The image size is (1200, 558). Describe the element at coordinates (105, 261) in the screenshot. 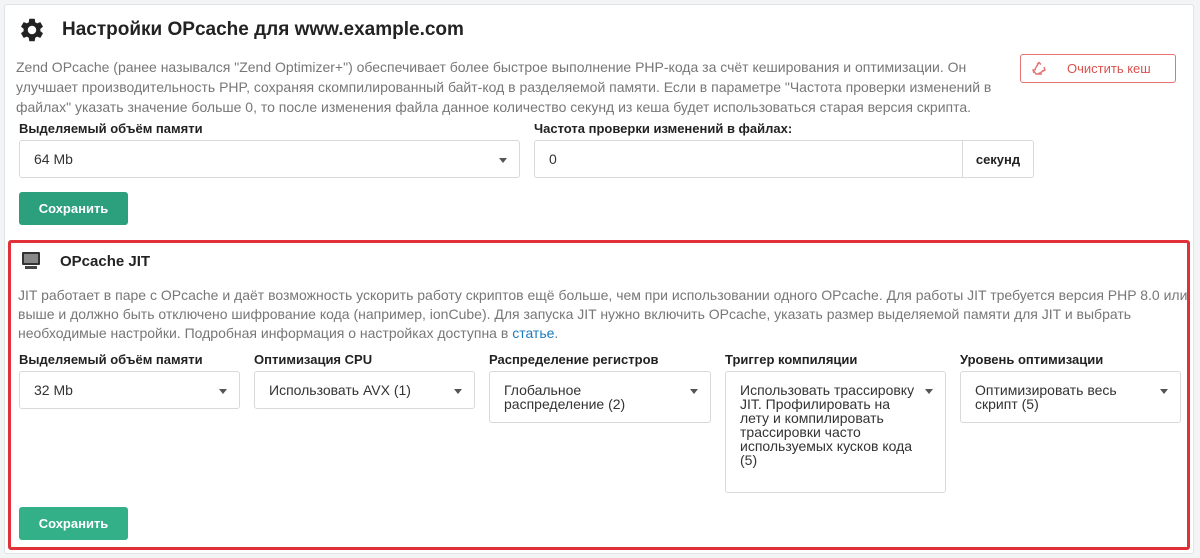

I see `jit-title: OPcache JIT` at that location.